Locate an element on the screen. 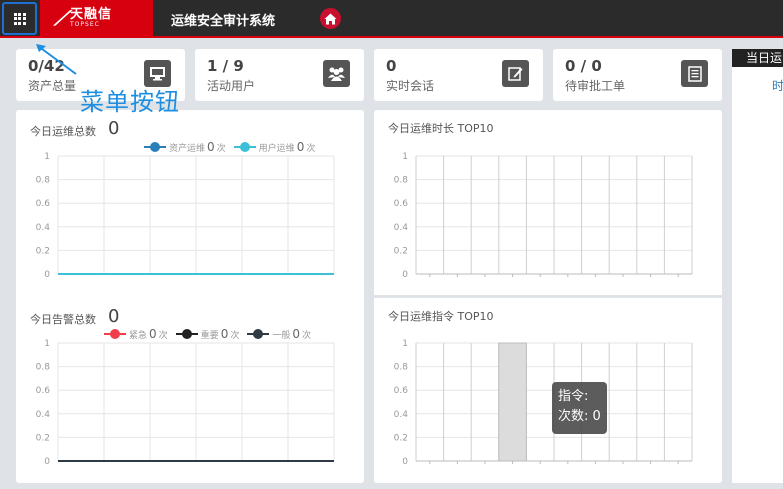 The image size is (783, 489). card-value: 0 / 0 is located at coordinates (583, 66).